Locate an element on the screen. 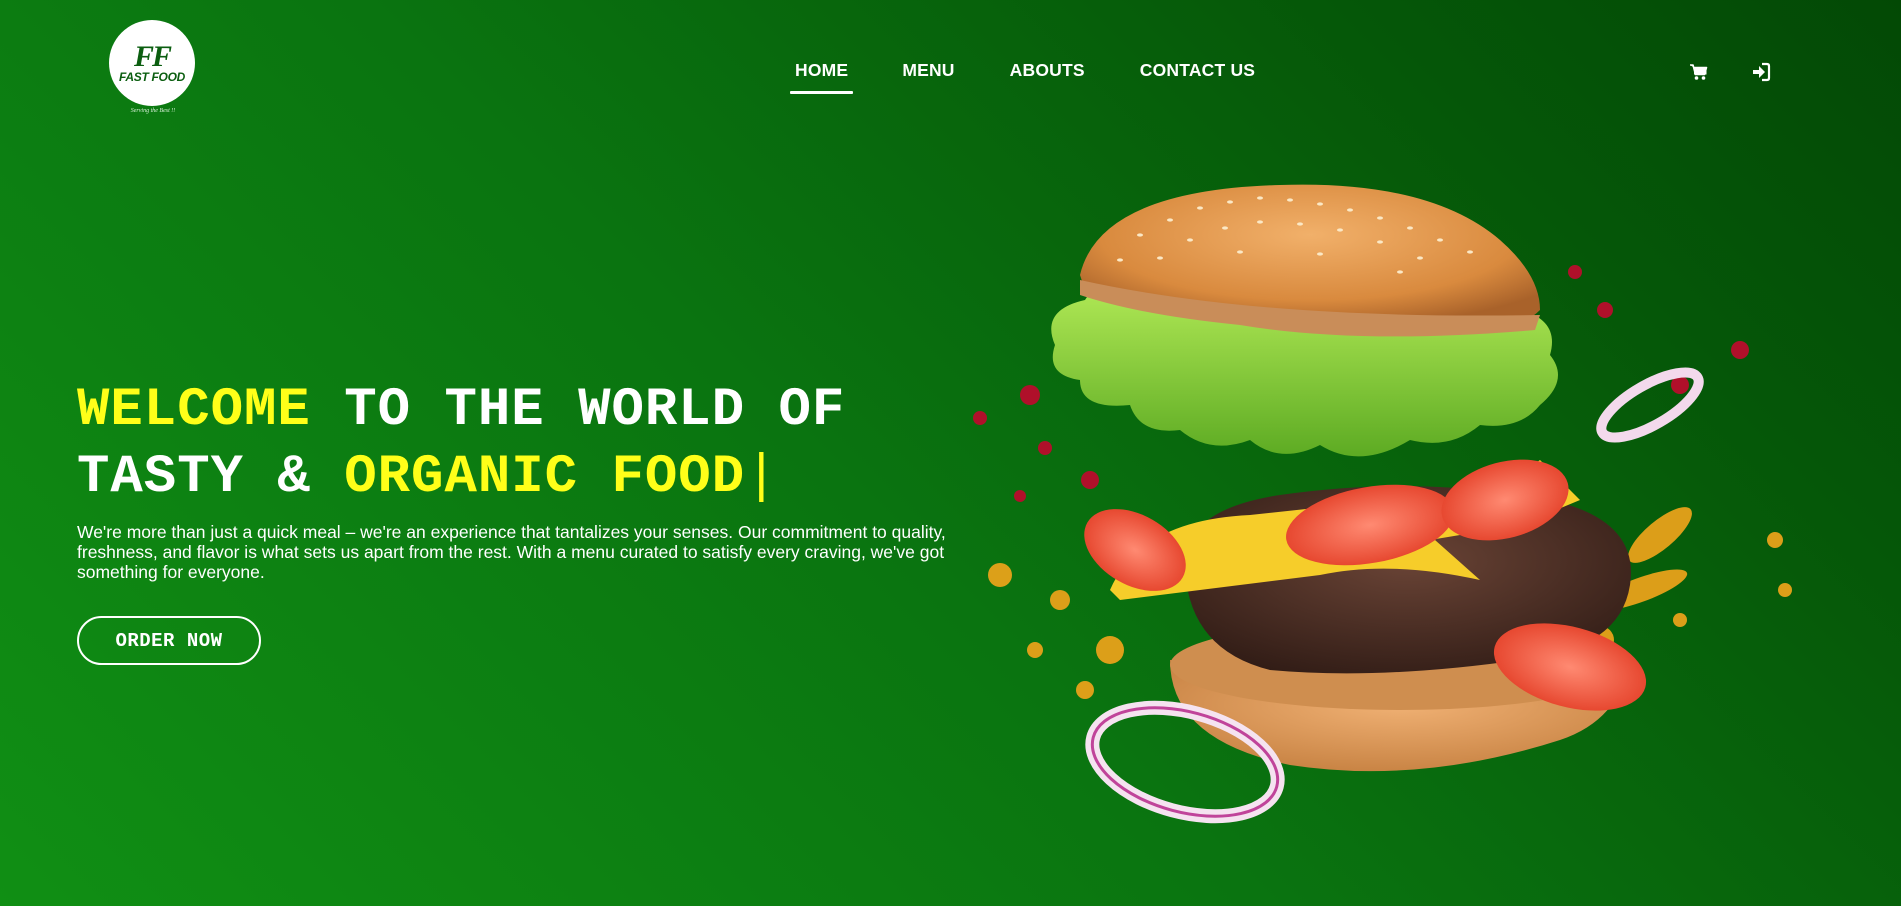  login-icon is located at coordinates (1761, 72).